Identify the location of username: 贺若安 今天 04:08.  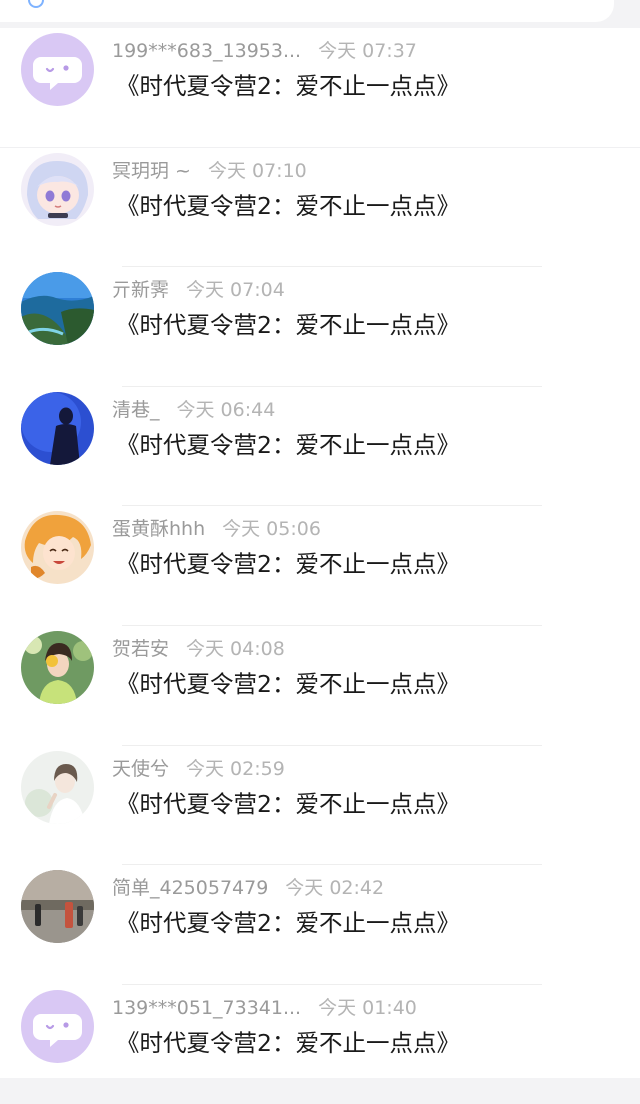
(198, 649).